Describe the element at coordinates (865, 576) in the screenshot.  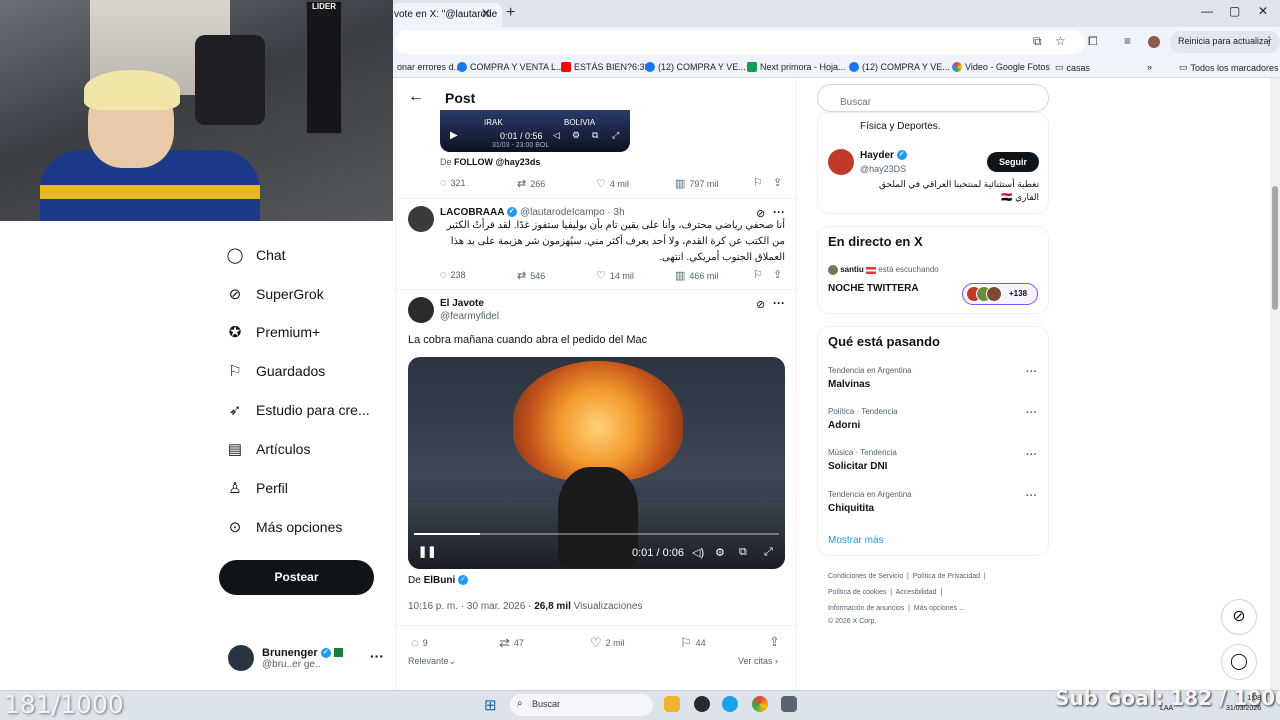
I see `footer-link: Condiciones de Servicio` at that location.